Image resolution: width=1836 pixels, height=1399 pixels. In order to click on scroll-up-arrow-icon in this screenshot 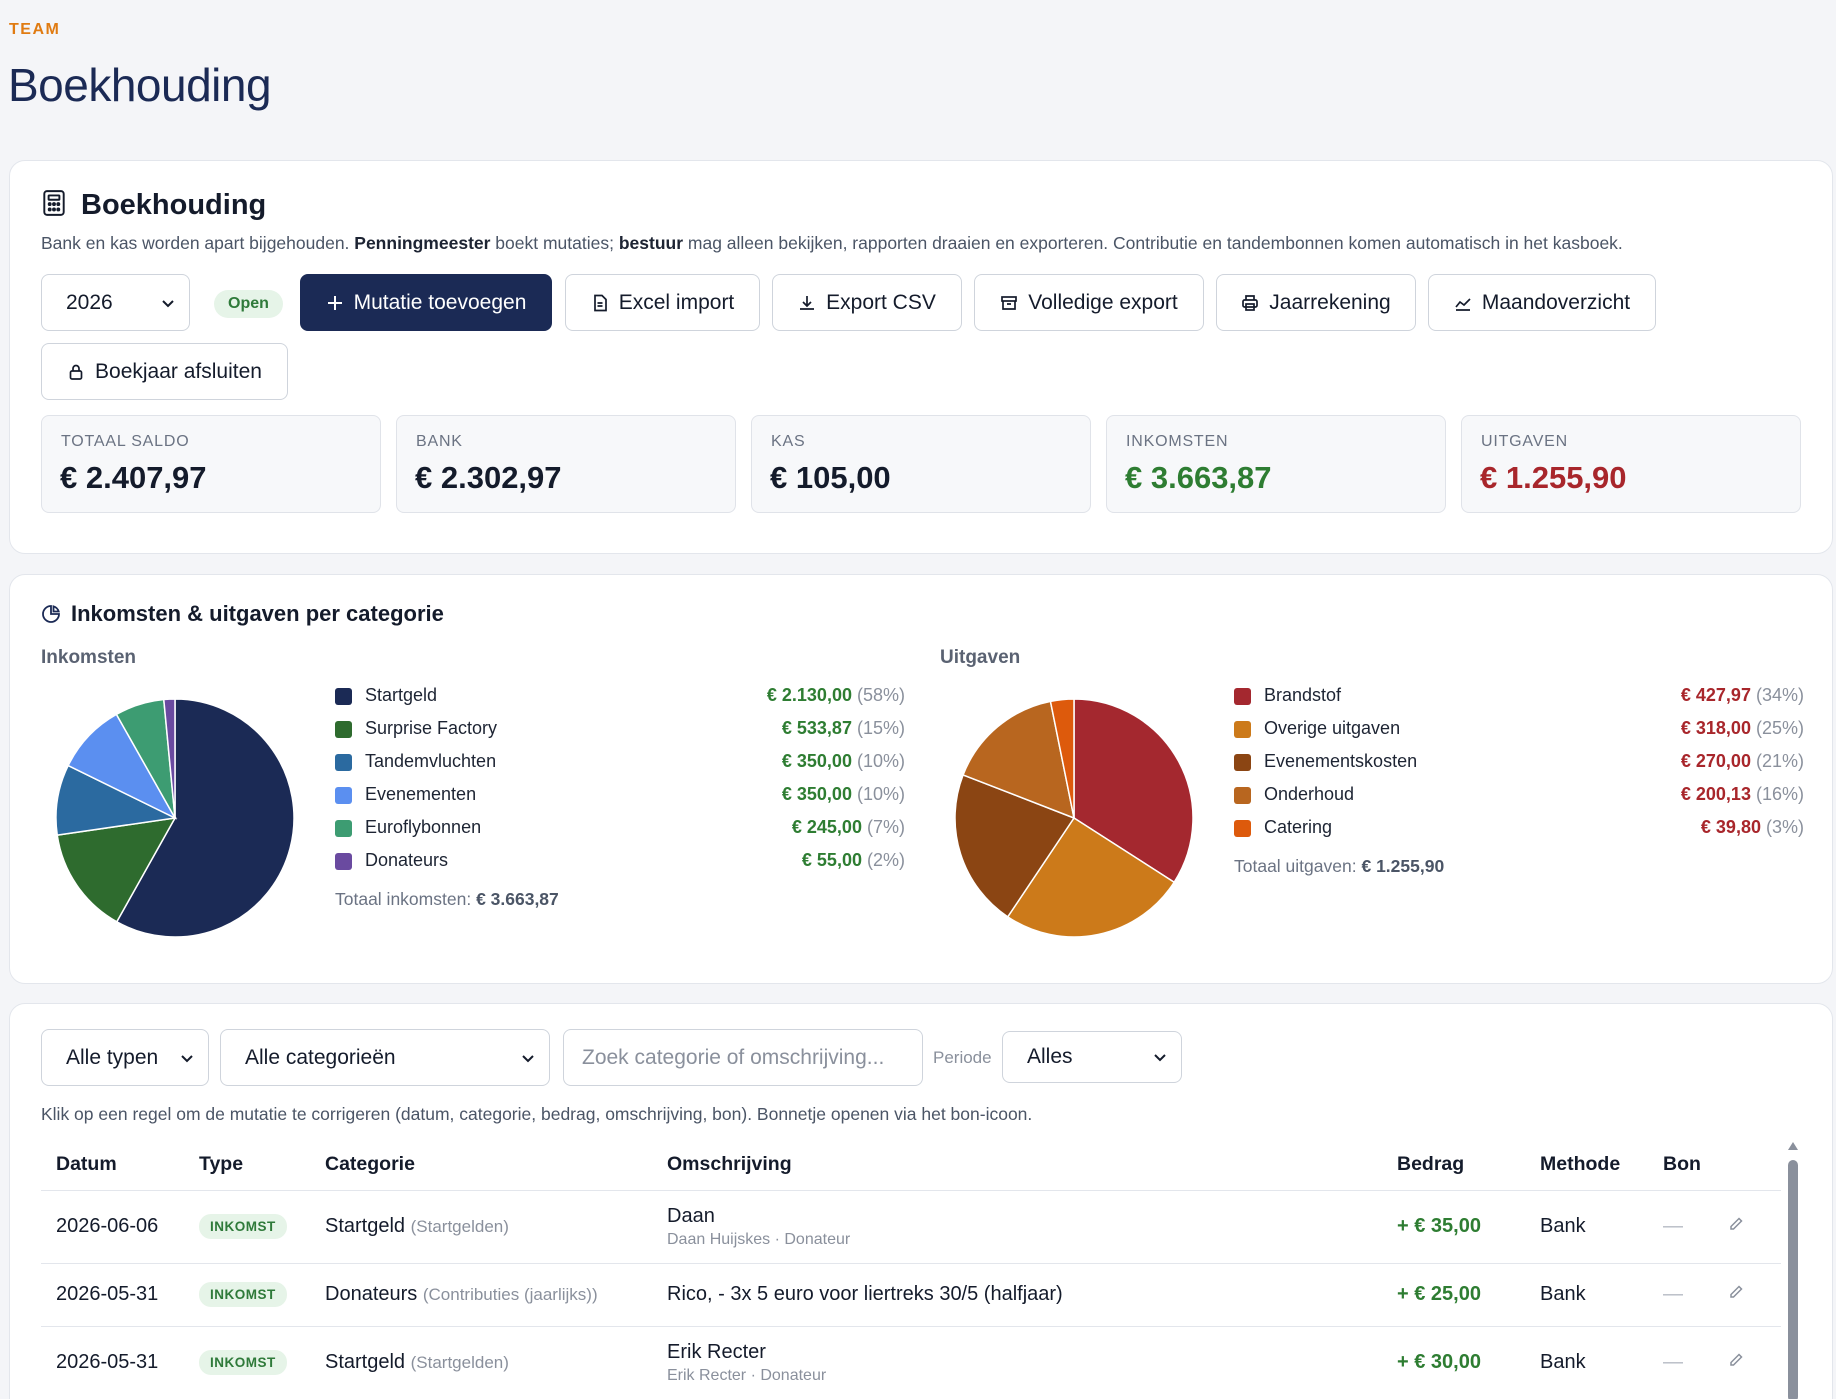, I will do `click(1793, 1146)`.